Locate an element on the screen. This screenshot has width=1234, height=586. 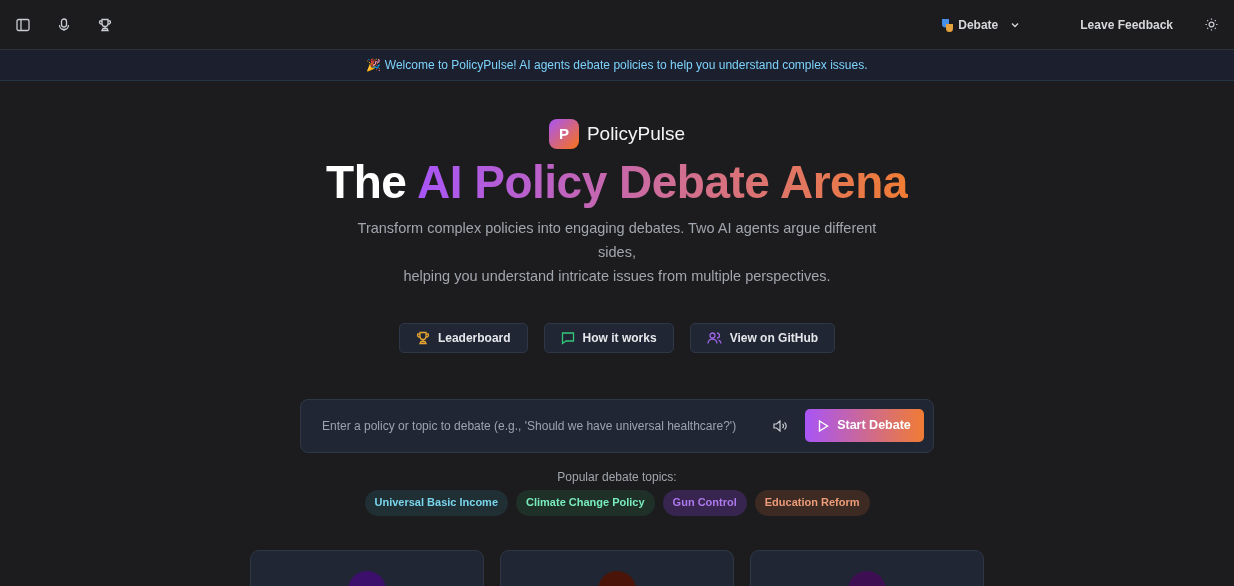
play-icon is located at coordinates (824, 425).